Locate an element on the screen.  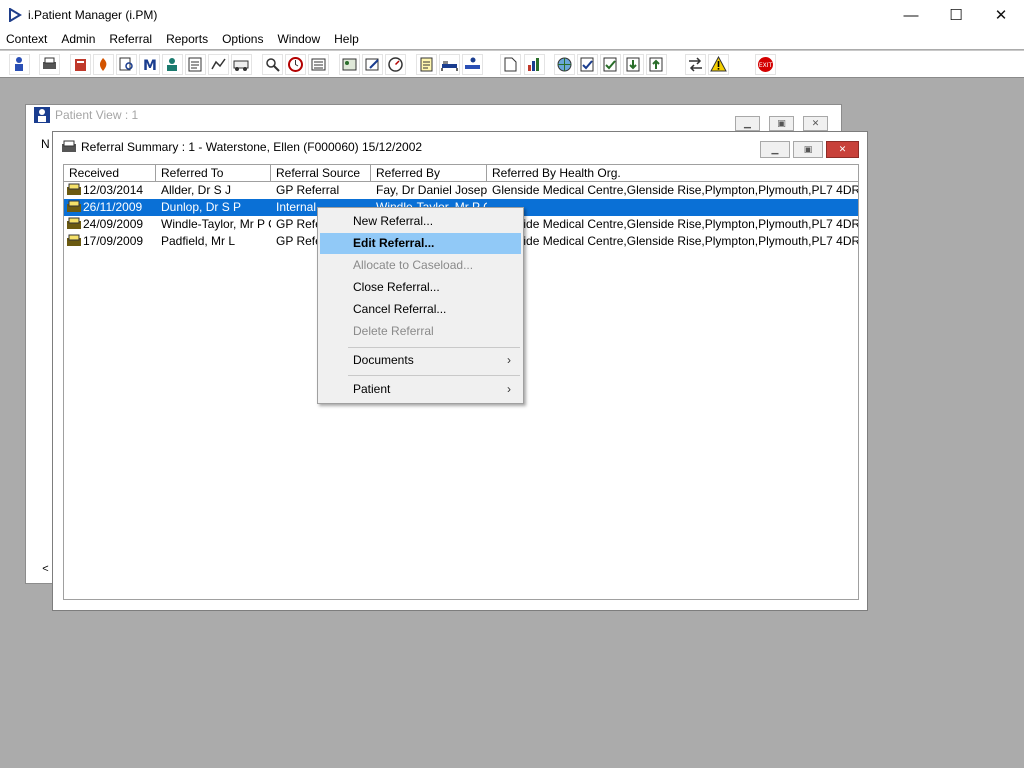
patient-view-column-head: N is located at coordinates (45, 144).